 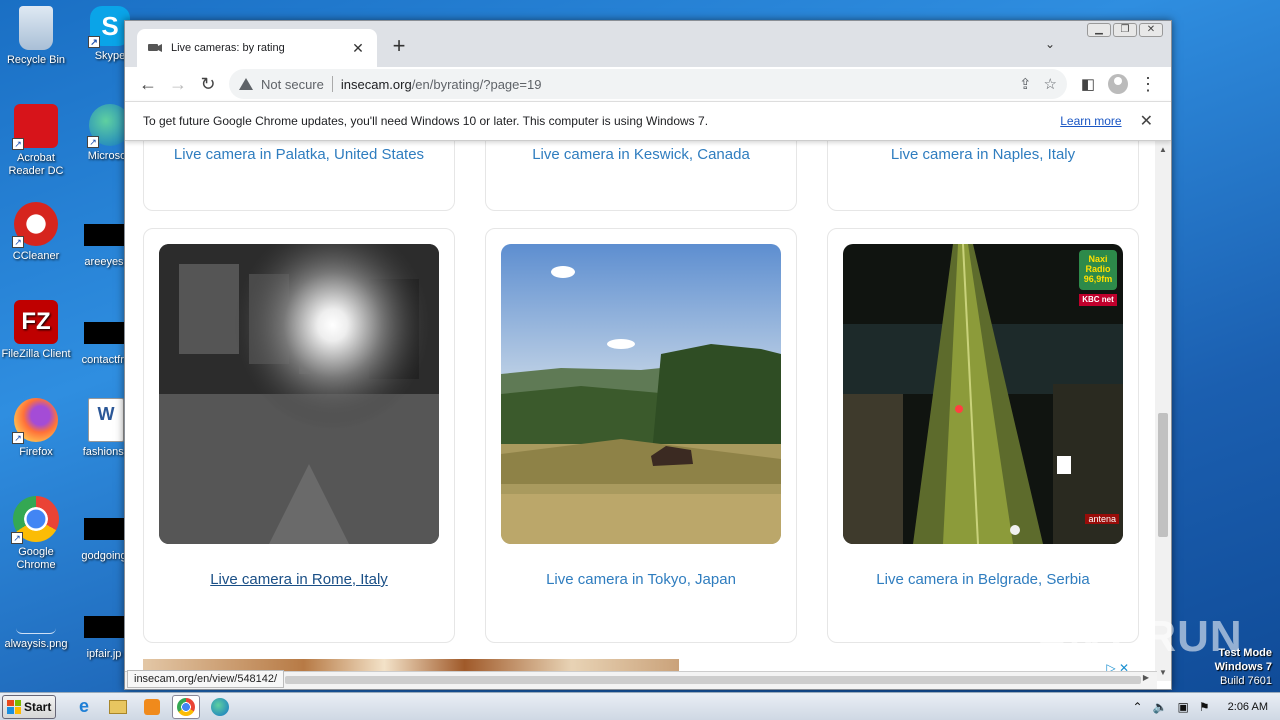 I want to click on maximize-button: ❐, so click(x=1125, y=30).